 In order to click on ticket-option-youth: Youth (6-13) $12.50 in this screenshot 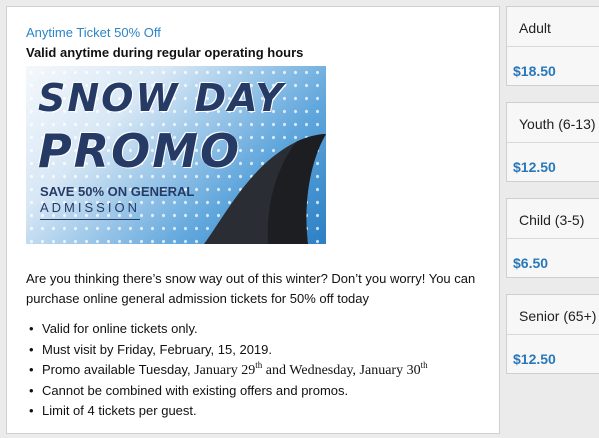, I will do `click(552, 142)`.